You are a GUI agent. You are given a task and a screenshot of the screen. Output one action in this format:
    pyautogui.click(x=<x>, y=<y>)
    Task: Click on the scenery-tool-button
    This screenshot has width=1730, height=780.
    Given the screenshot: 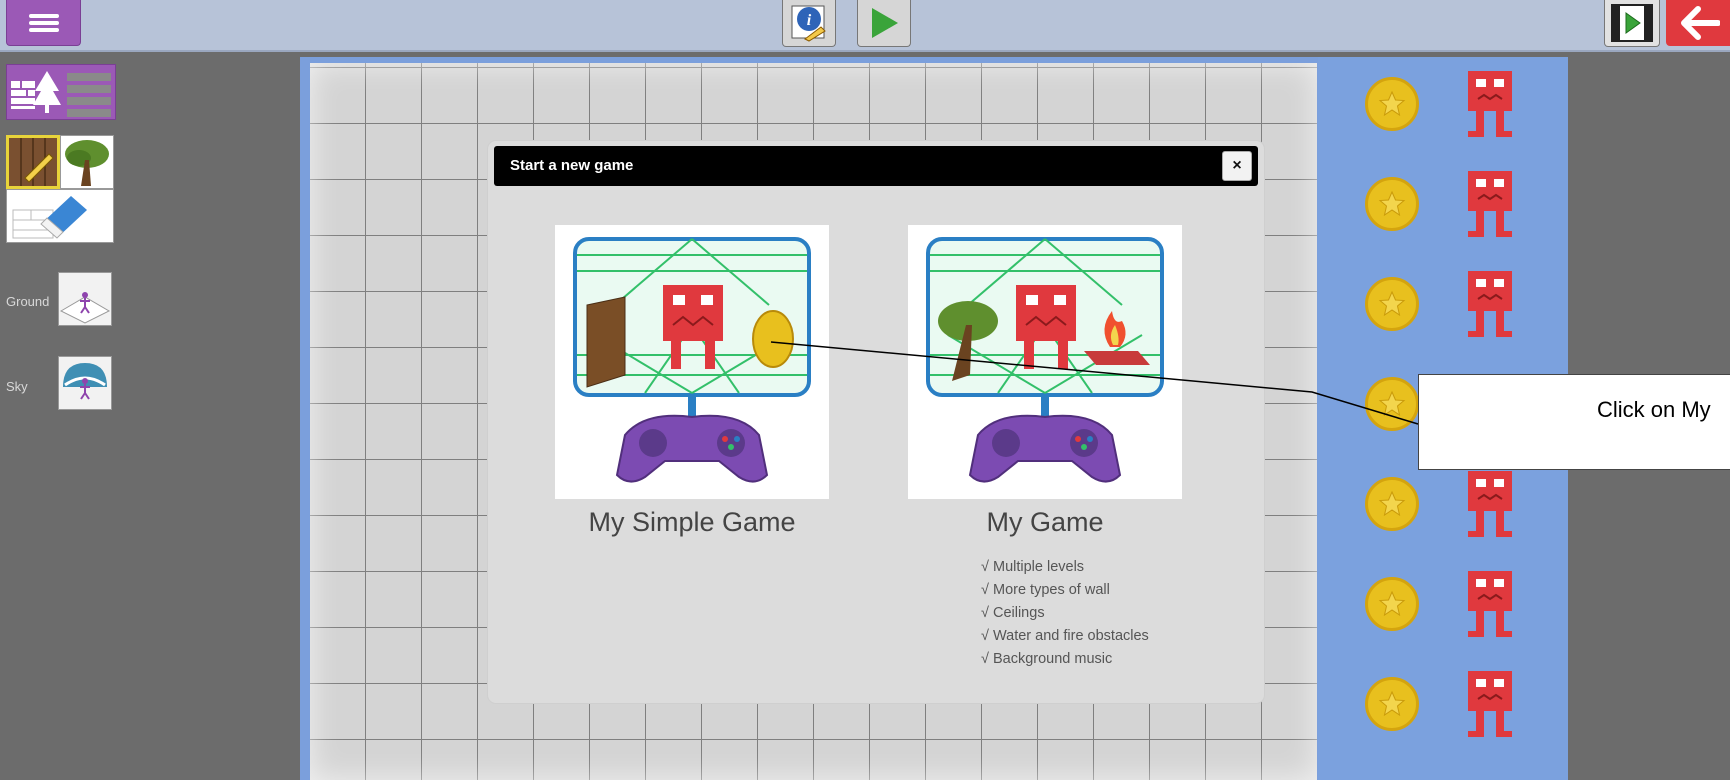 What is the action you would take?
    pyautogui.click(x=61, y=92)
    